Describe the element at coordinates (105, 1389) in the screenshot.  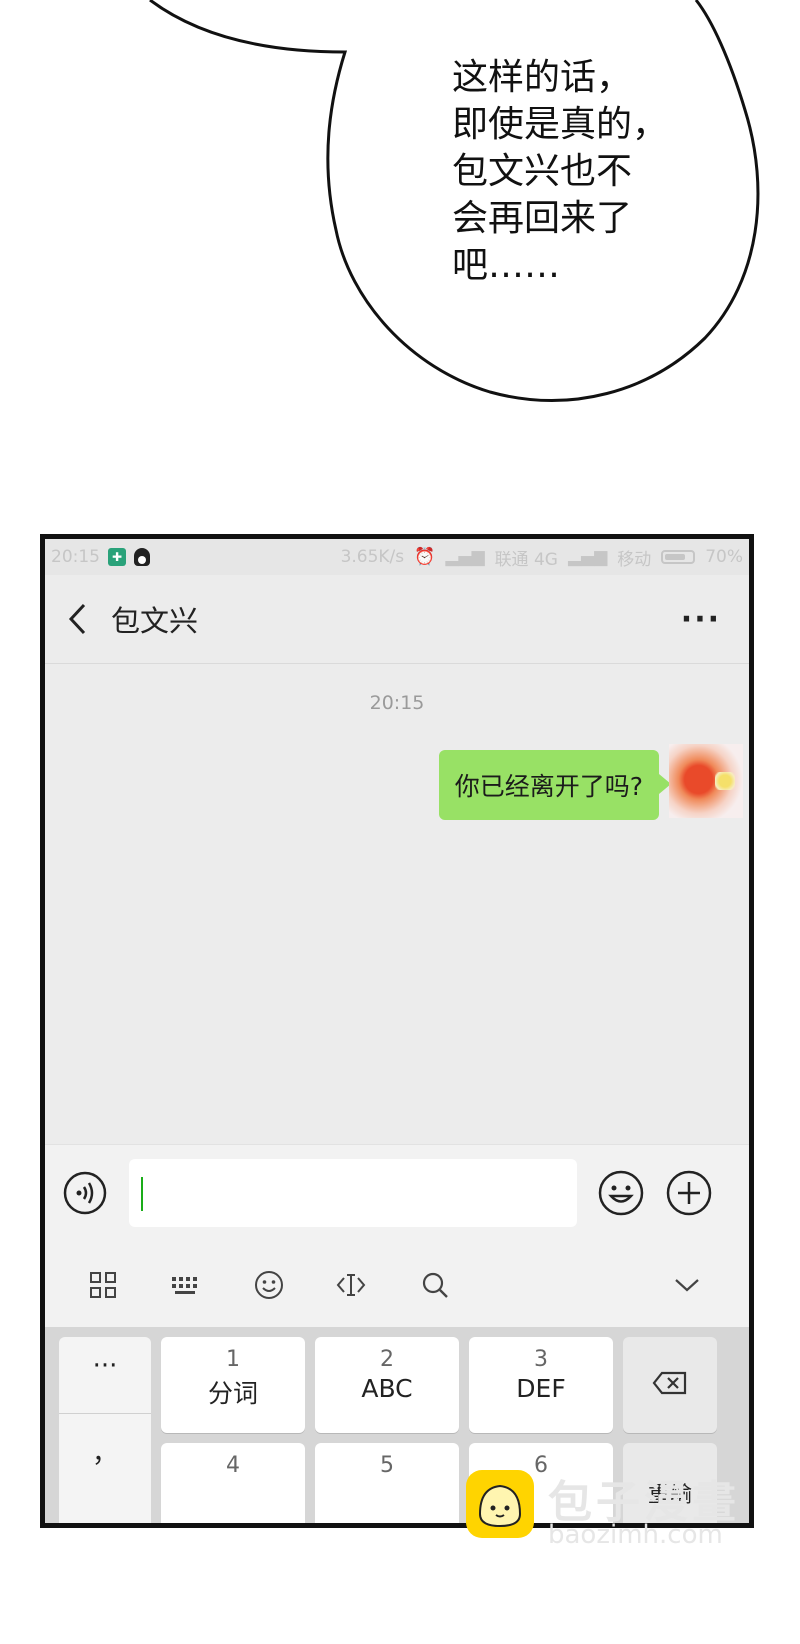
I see `more-symbols-key: ···` at that location.